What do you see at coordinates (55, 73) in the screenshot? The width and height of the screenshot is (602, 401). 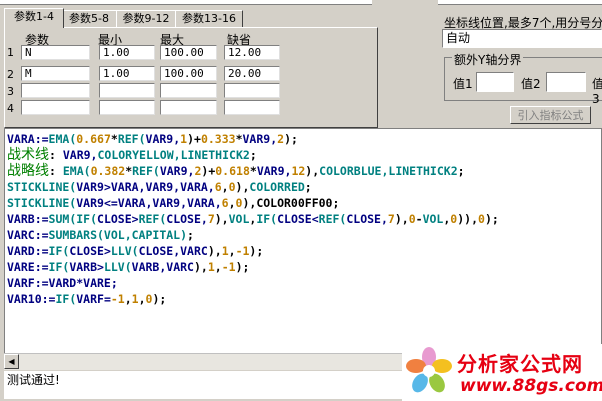 I see `param-name-field: M` at bounding box center [55, 73].